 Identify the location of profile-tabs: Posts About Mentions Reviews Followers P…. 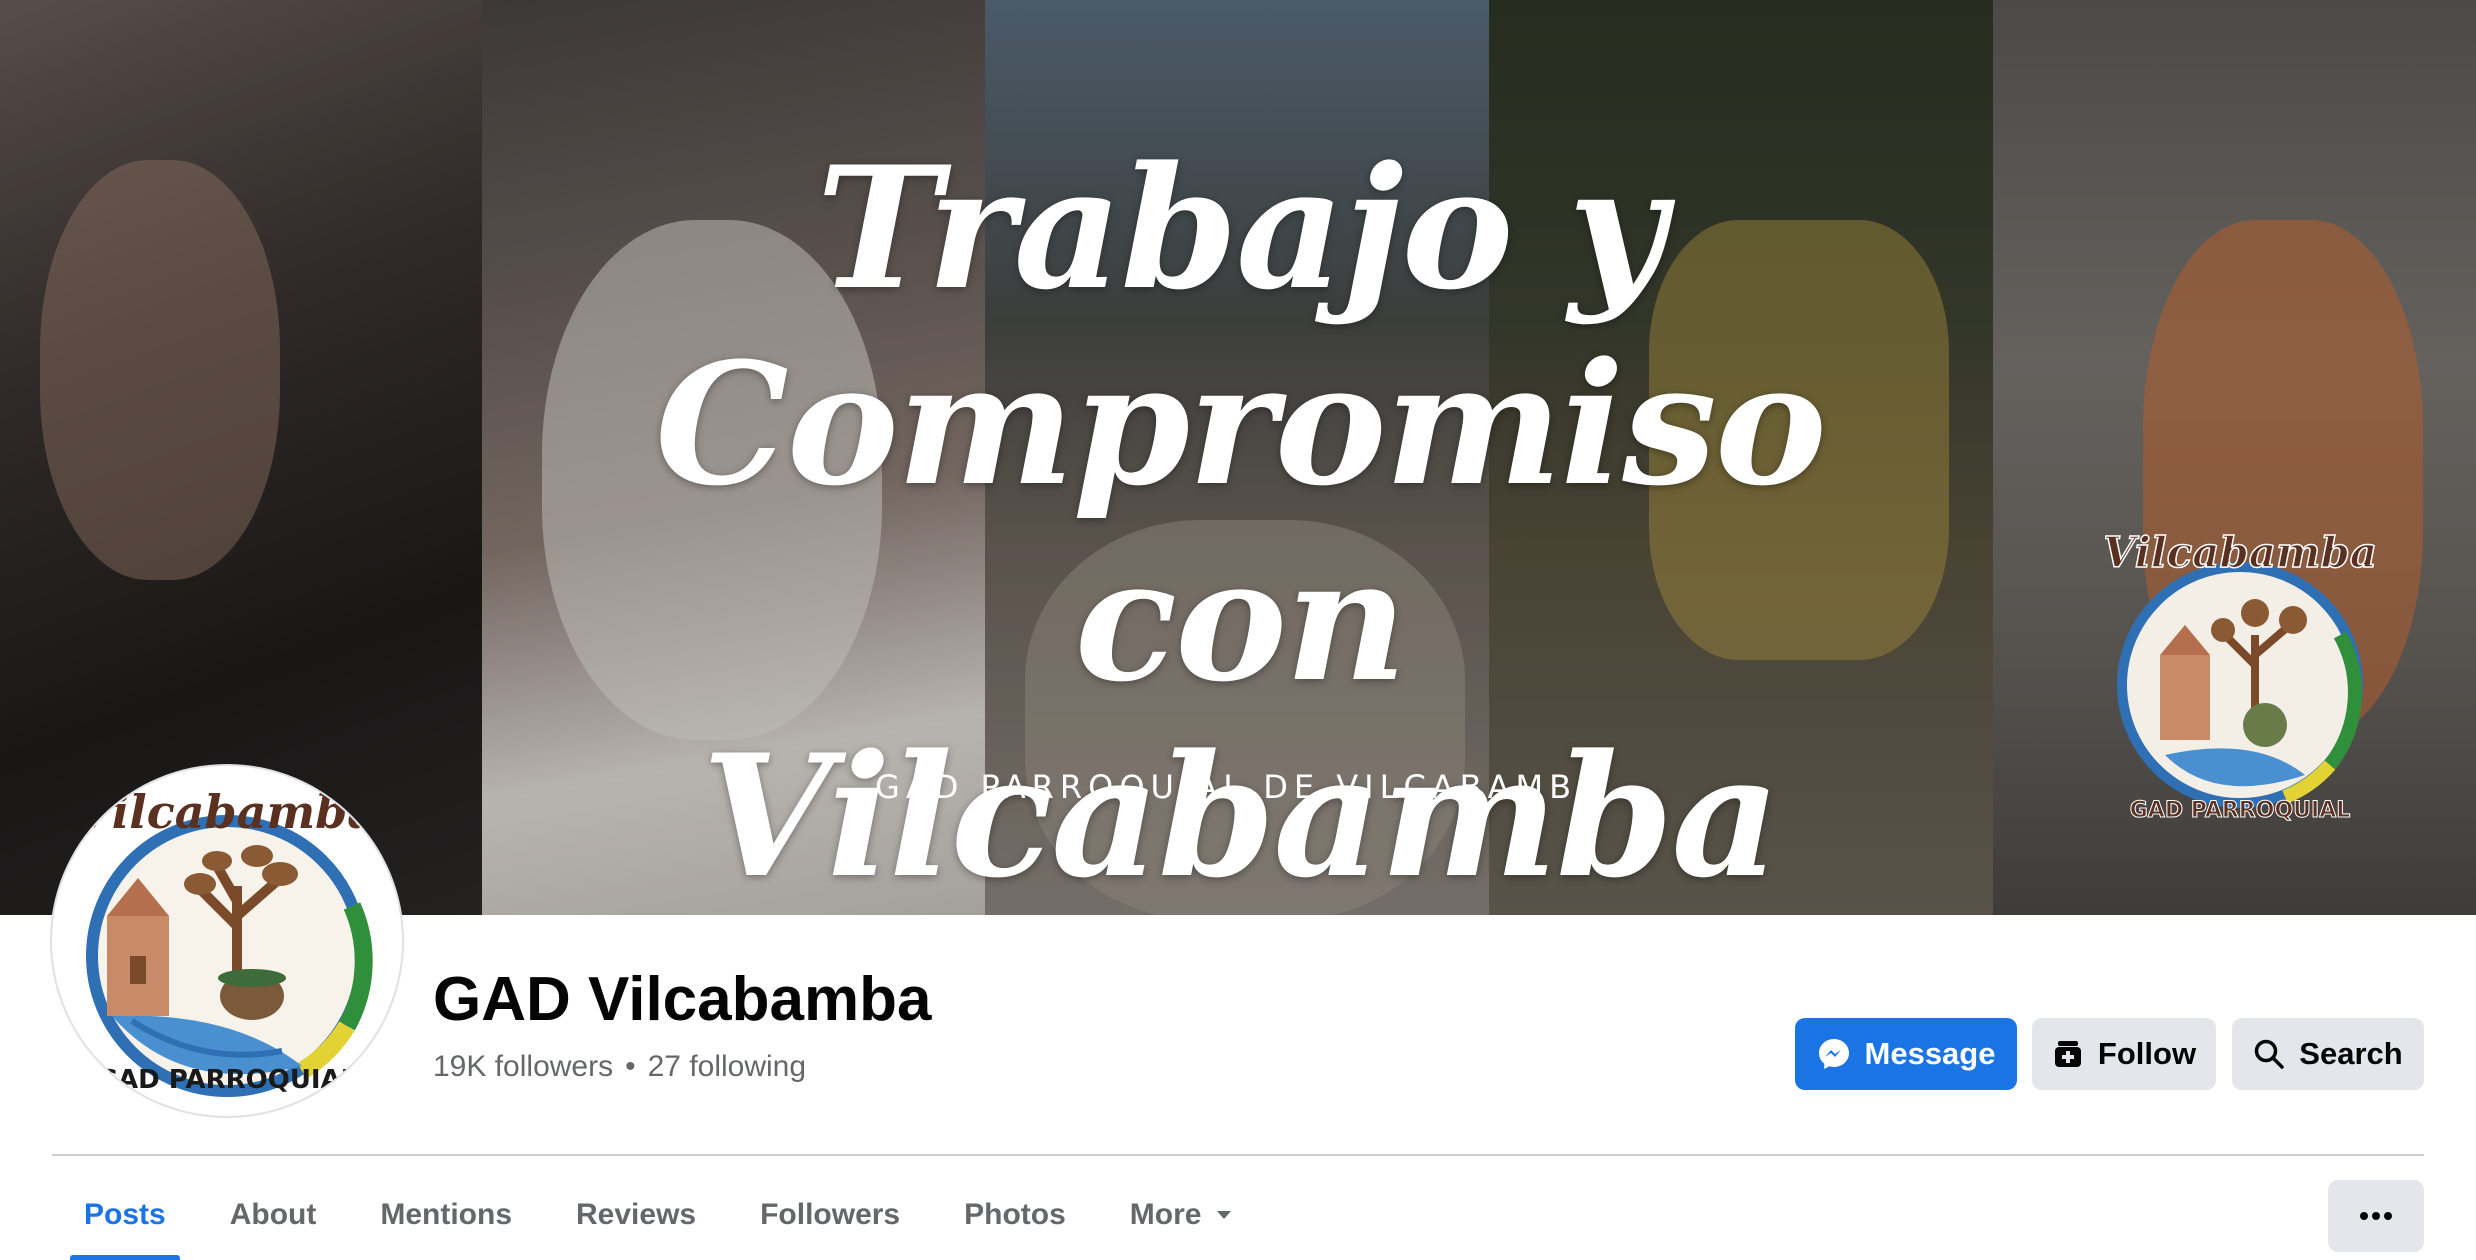
(658, 1215).